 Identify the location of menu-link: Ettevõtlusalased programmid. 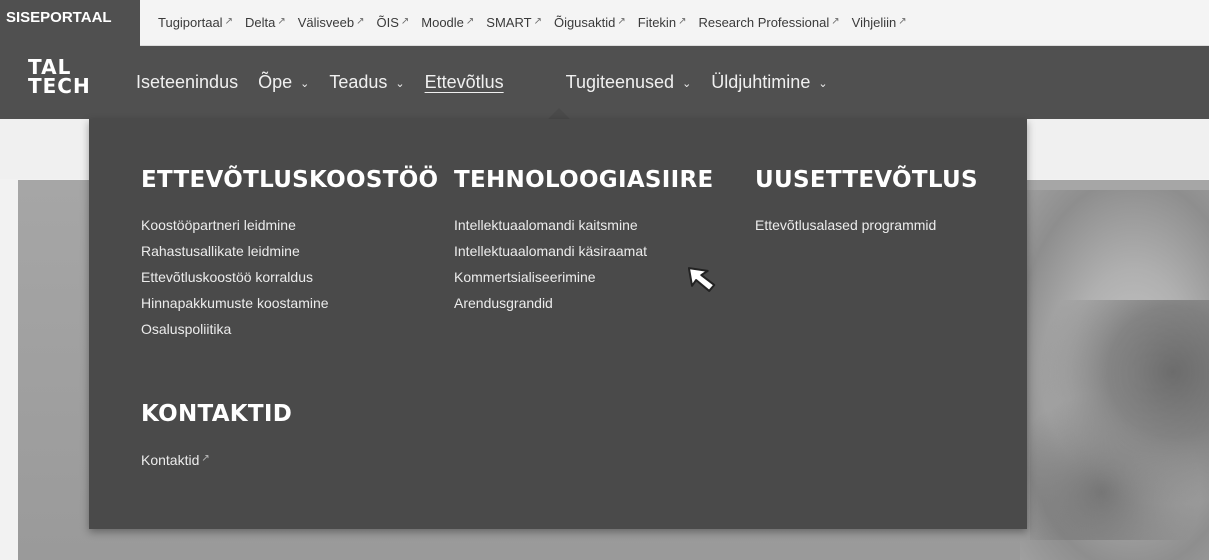
(866, 225).